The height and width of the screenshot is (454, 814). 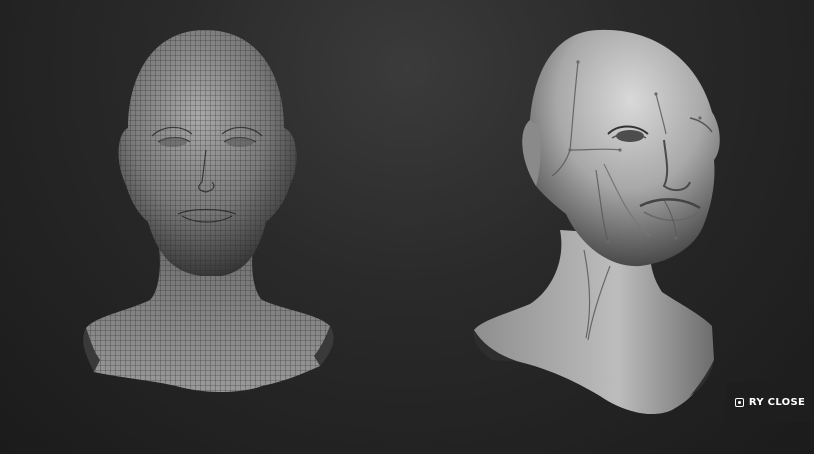 I want to click on close-view-button: RY CLOSE, so click(x=770, y=402).